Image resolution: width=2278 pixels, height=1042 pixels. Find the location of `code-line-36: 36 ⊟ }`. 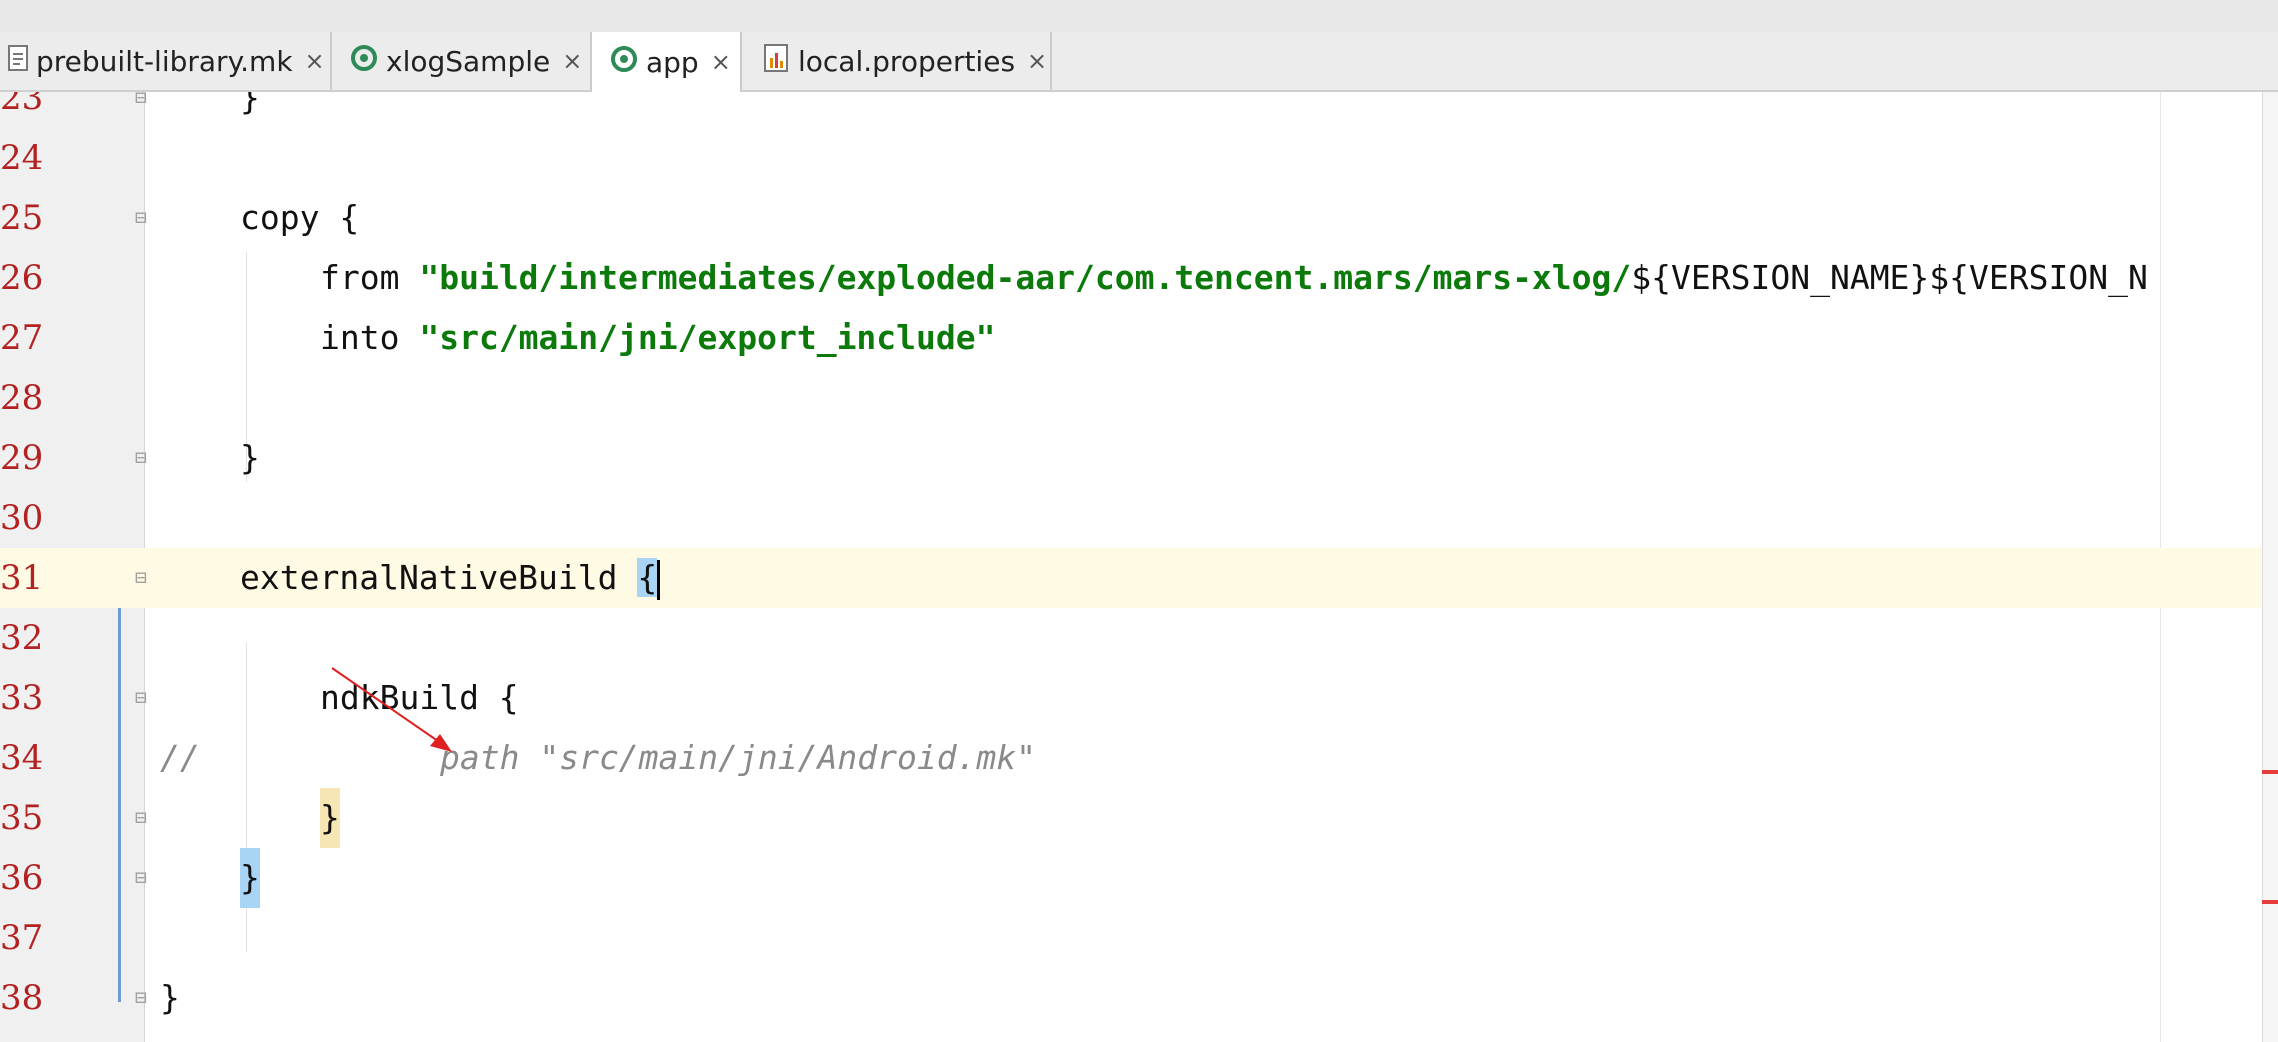

code-line-36: 36 ⊟ } is located at coordinates (1139, 878).